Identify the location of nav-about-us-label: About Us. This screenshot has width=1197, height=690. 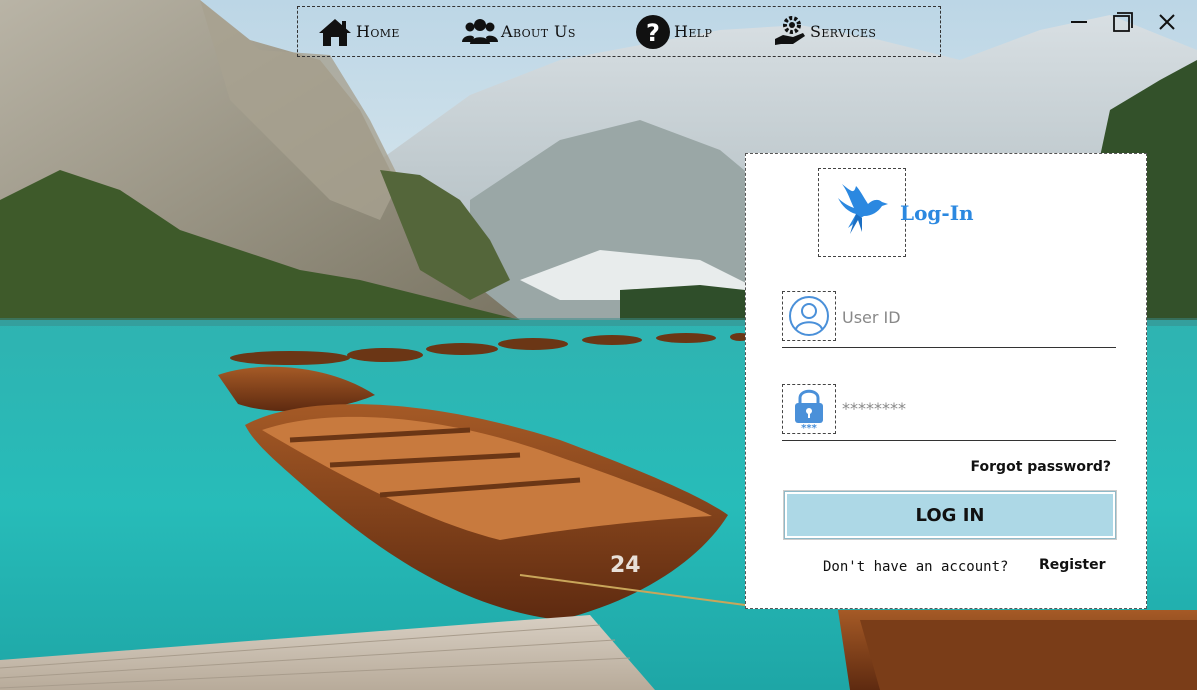
(538, 31).